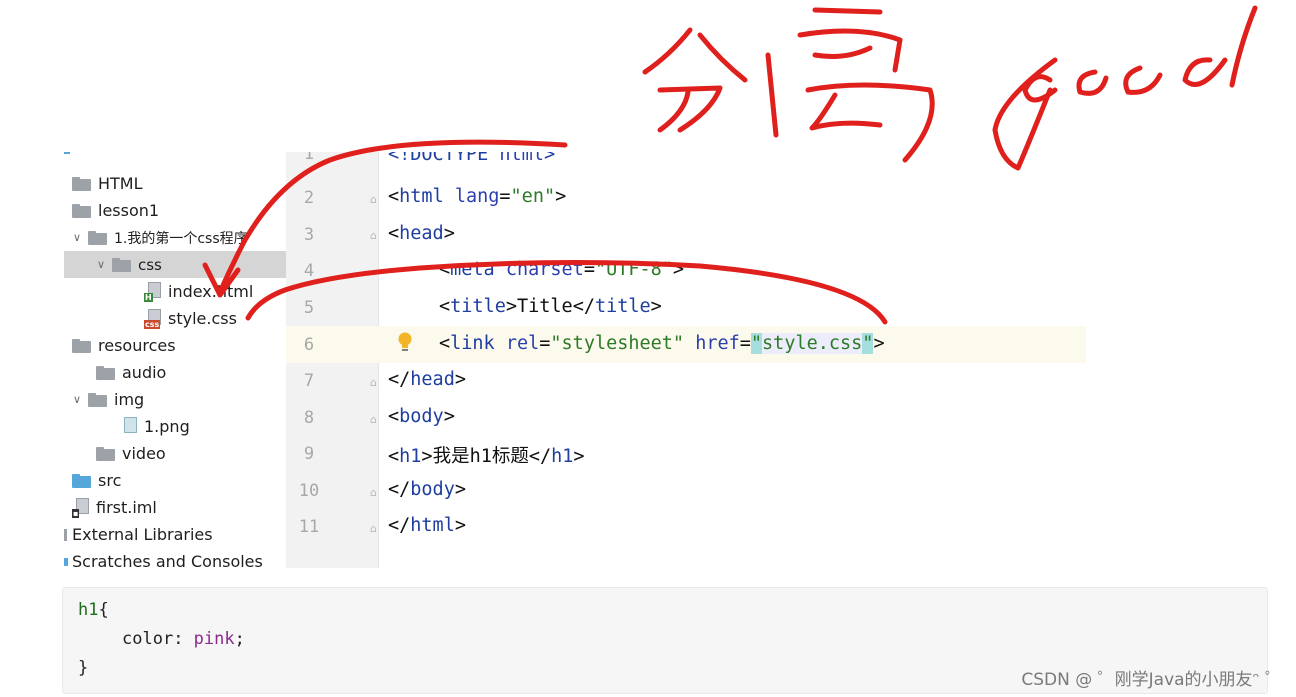  I want to click on code-line-4: <meta charset="UTF-8">, so click(536, 269).